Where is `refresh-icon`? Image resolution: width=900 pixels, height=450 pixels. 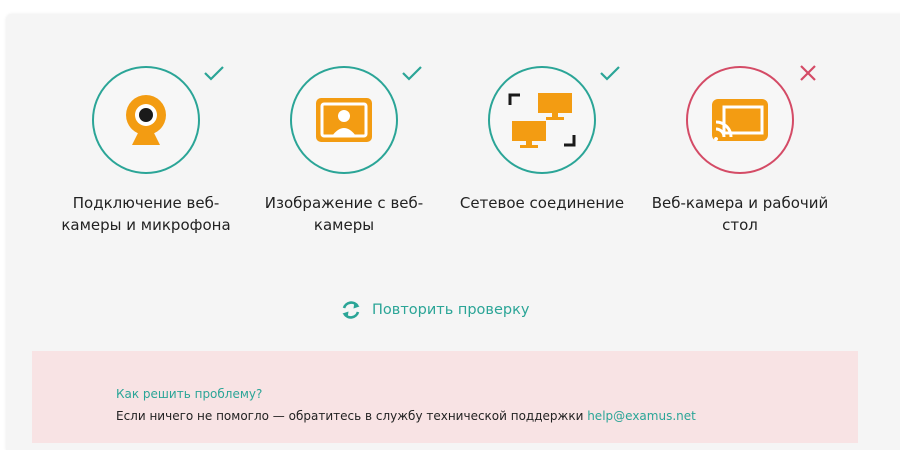 refresh-icon is located at coordinates (351, 310).